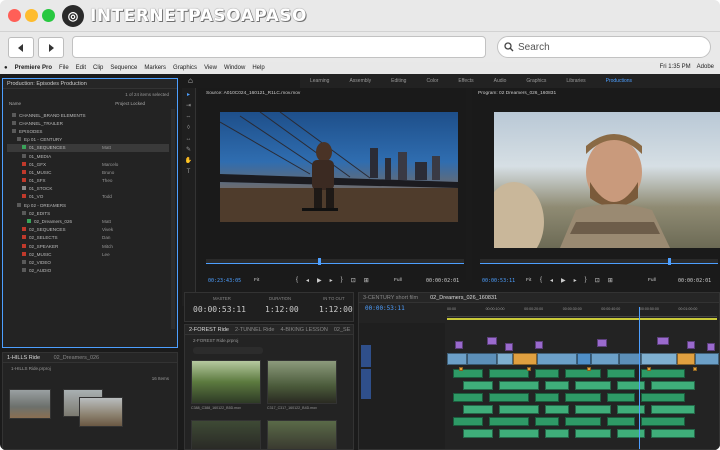  What do you see at coordinates (303, 330) in the screenshot?
I see `tab-biking-lesson: 4-BIKING LESSON` at bounding box center [303, 330].